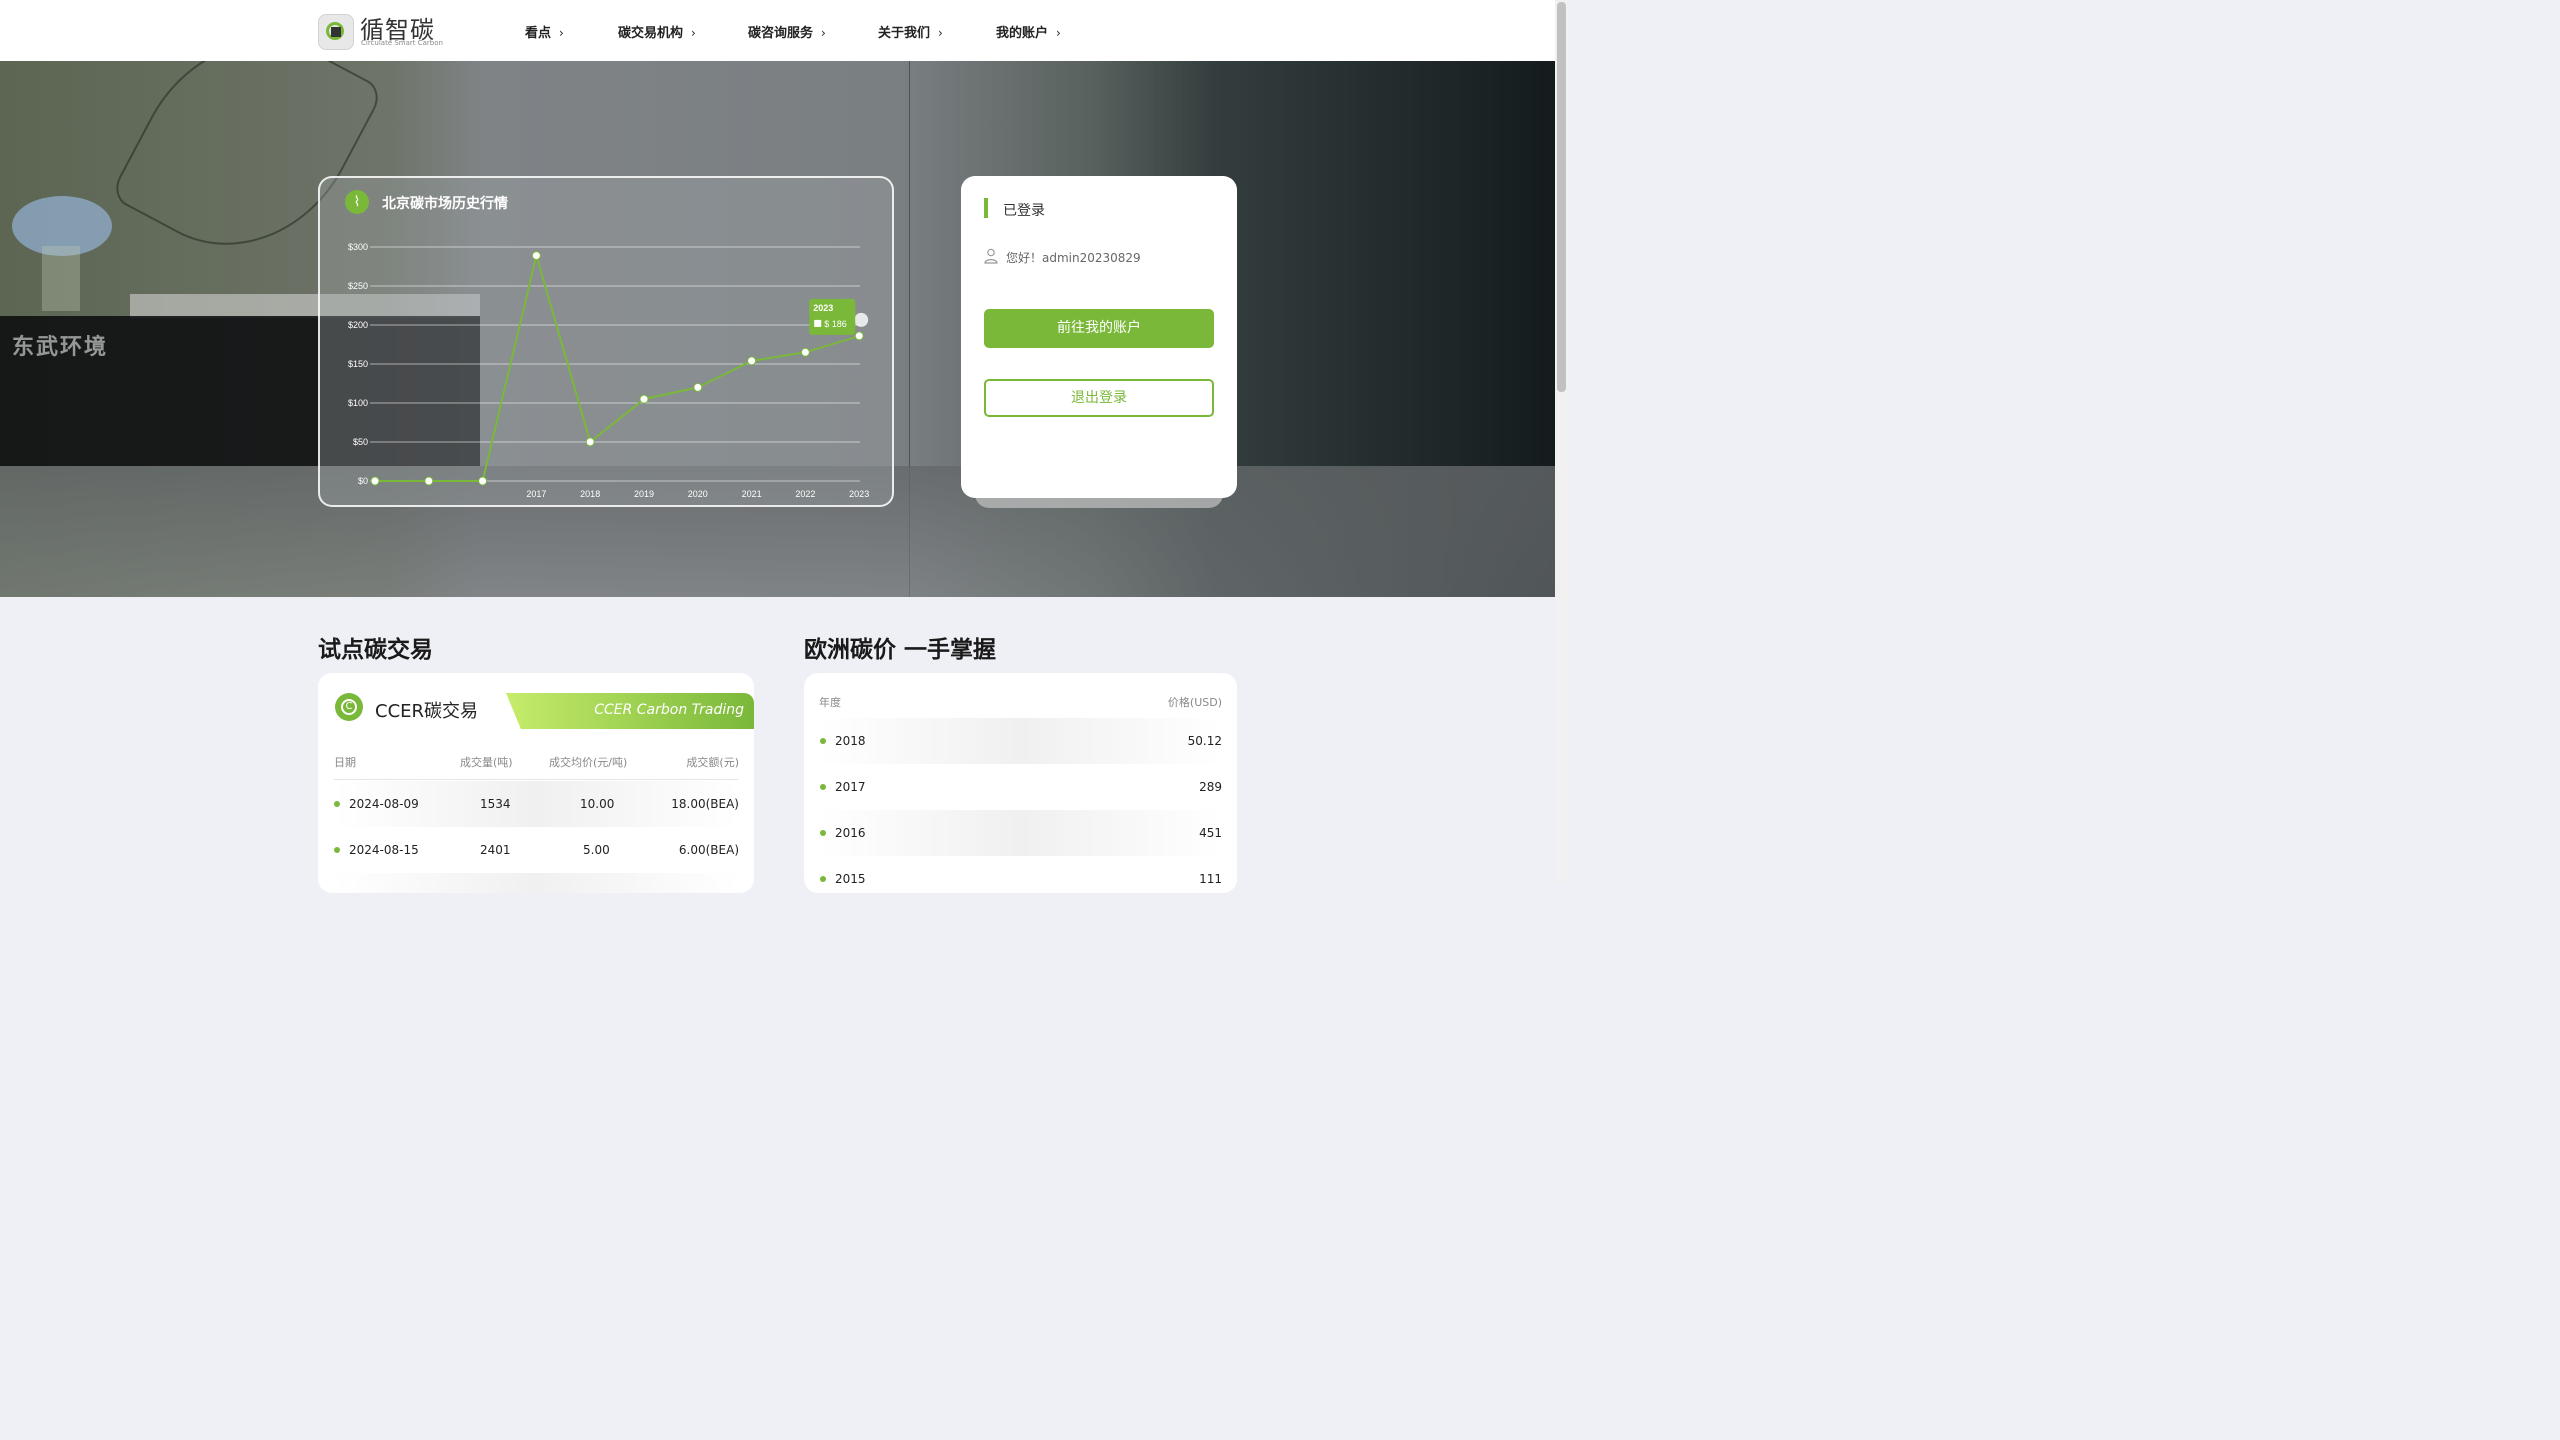 The image size is (2560, 1440). I want to click on nav-item-my-account: 我的账户 ›, so click(1028, 31).